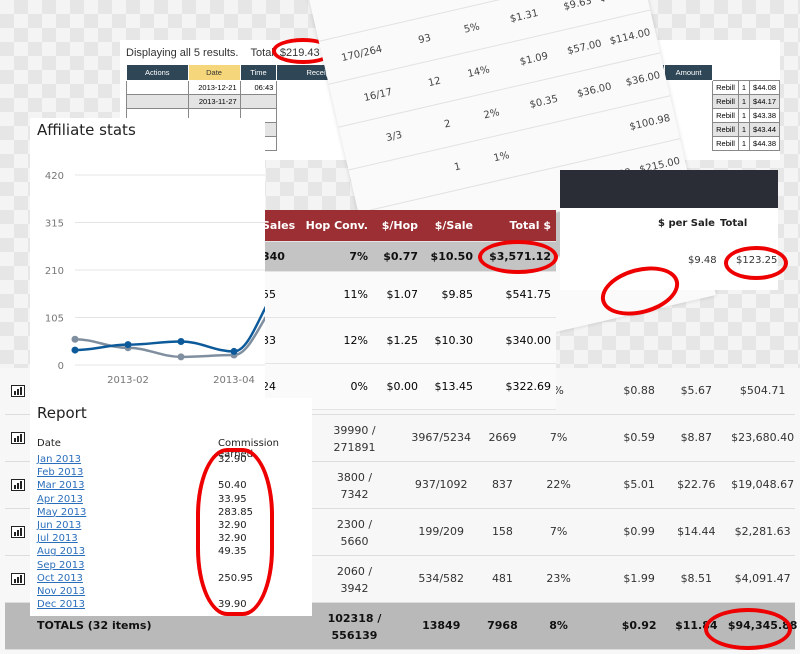 The width and height of the screenshot is (800, 654). What do you see at coordinates (61, 551) in the screenshot?
I see `report-month-link: Aug 2013` at bounding box center [61, 551].